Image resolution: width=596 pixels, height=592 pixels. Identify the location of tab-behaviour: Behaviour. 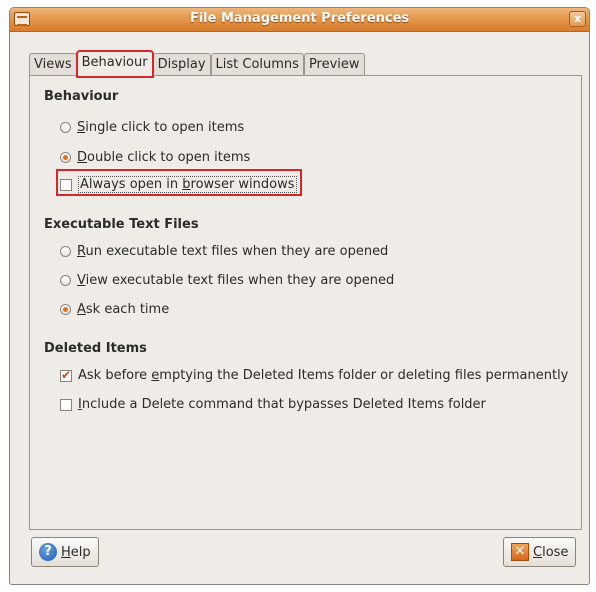
(114, 64).